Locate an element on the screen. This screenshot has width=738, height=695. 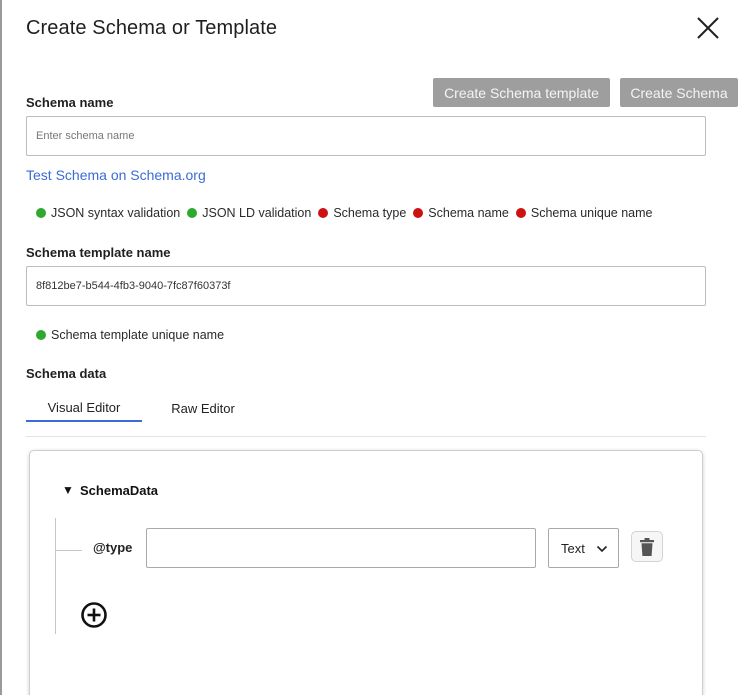
template-name-input is located at coordinates (366, 286).